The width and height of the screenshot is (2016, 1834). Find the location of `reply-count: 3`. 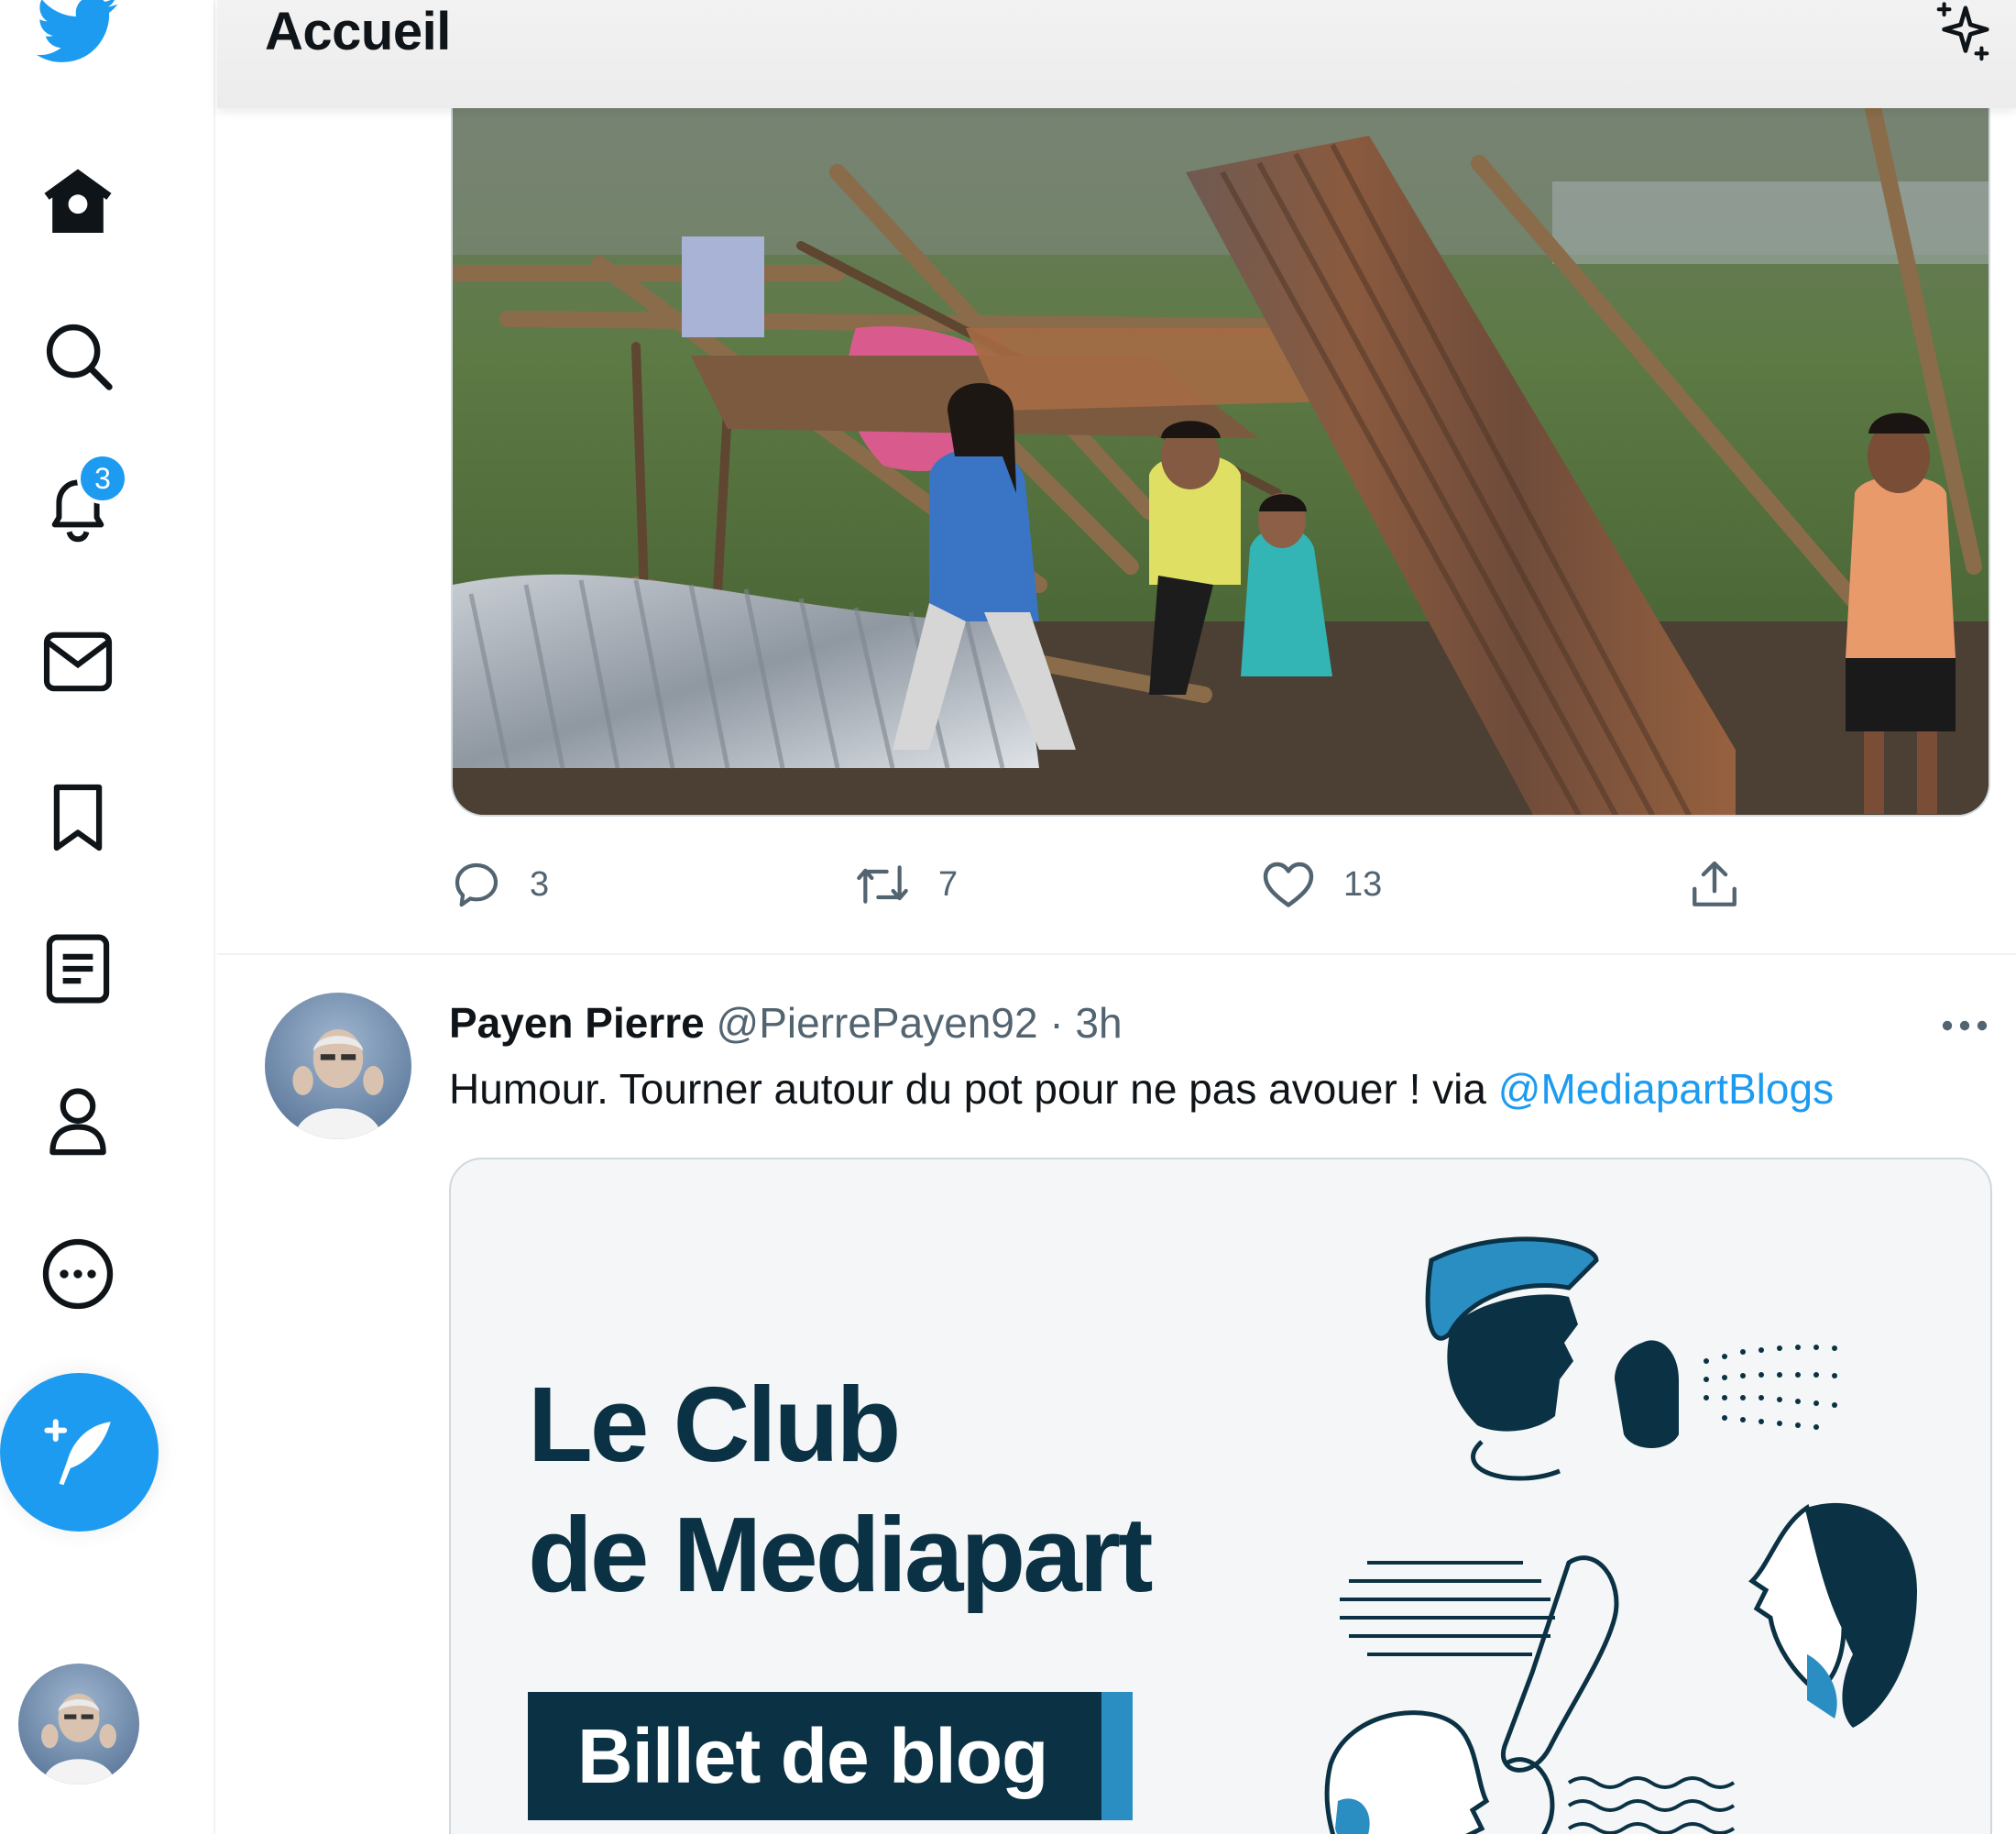

reply-count: 3 is located at coordinates (540, 884).